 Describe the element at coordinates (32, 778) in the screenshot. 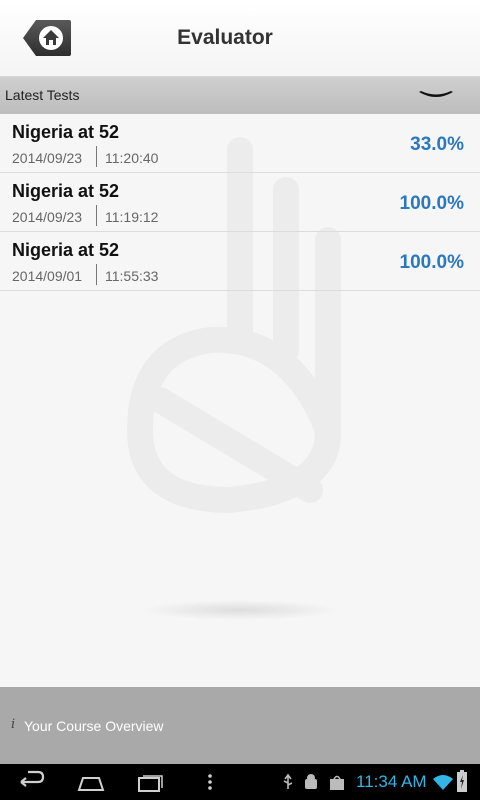

I see `back-icon` at that location.